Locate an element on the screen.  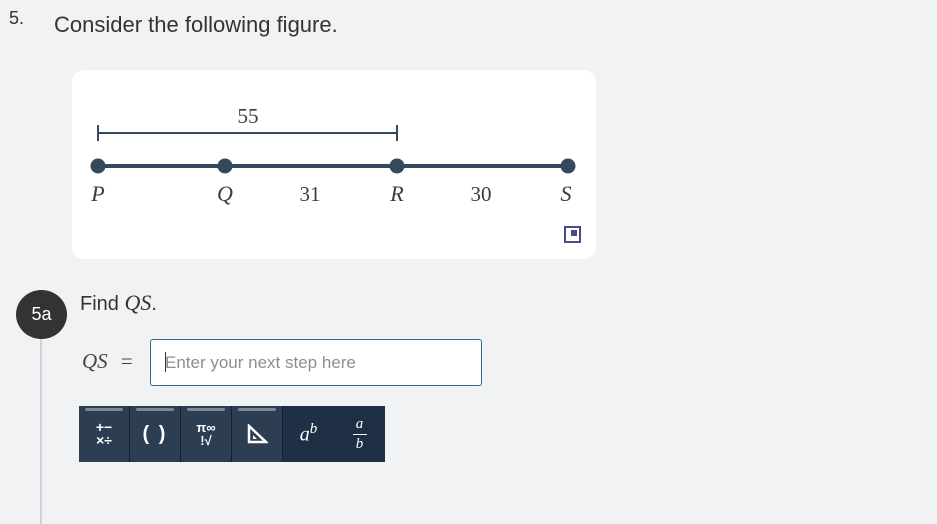
answer-label-var: QS is located at coordinates (95, 361).